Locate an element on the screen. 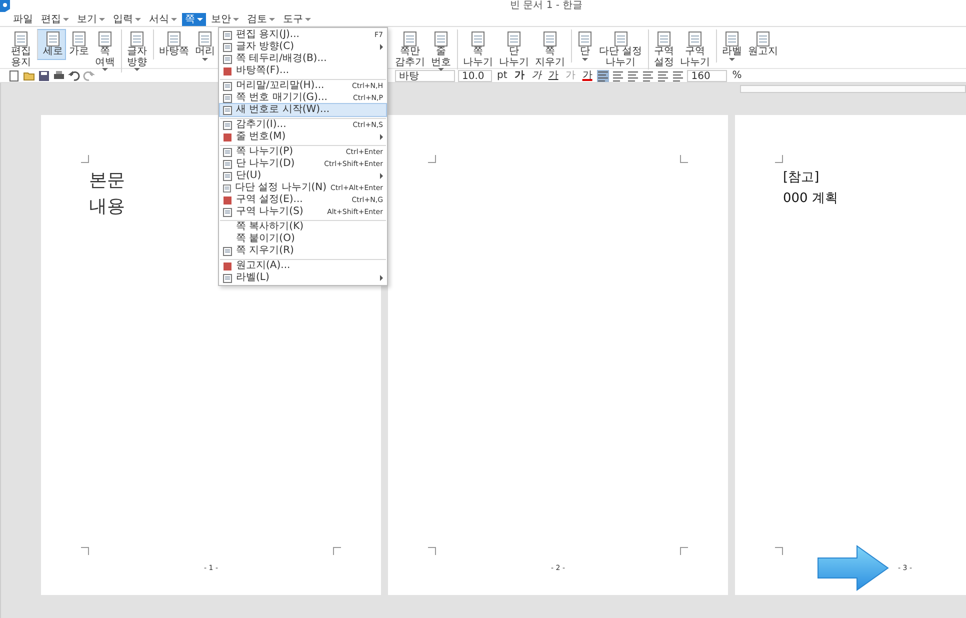  menu-label: 쪽 나누기(P) is located at coordinates (265, 152).